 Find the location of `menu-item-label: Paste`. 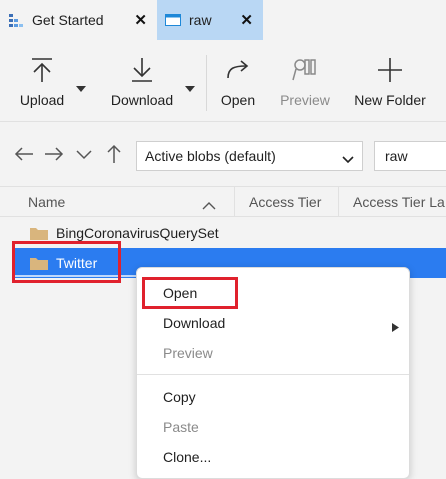

menu-item-label: Paste is located at coordinates (181, 427).